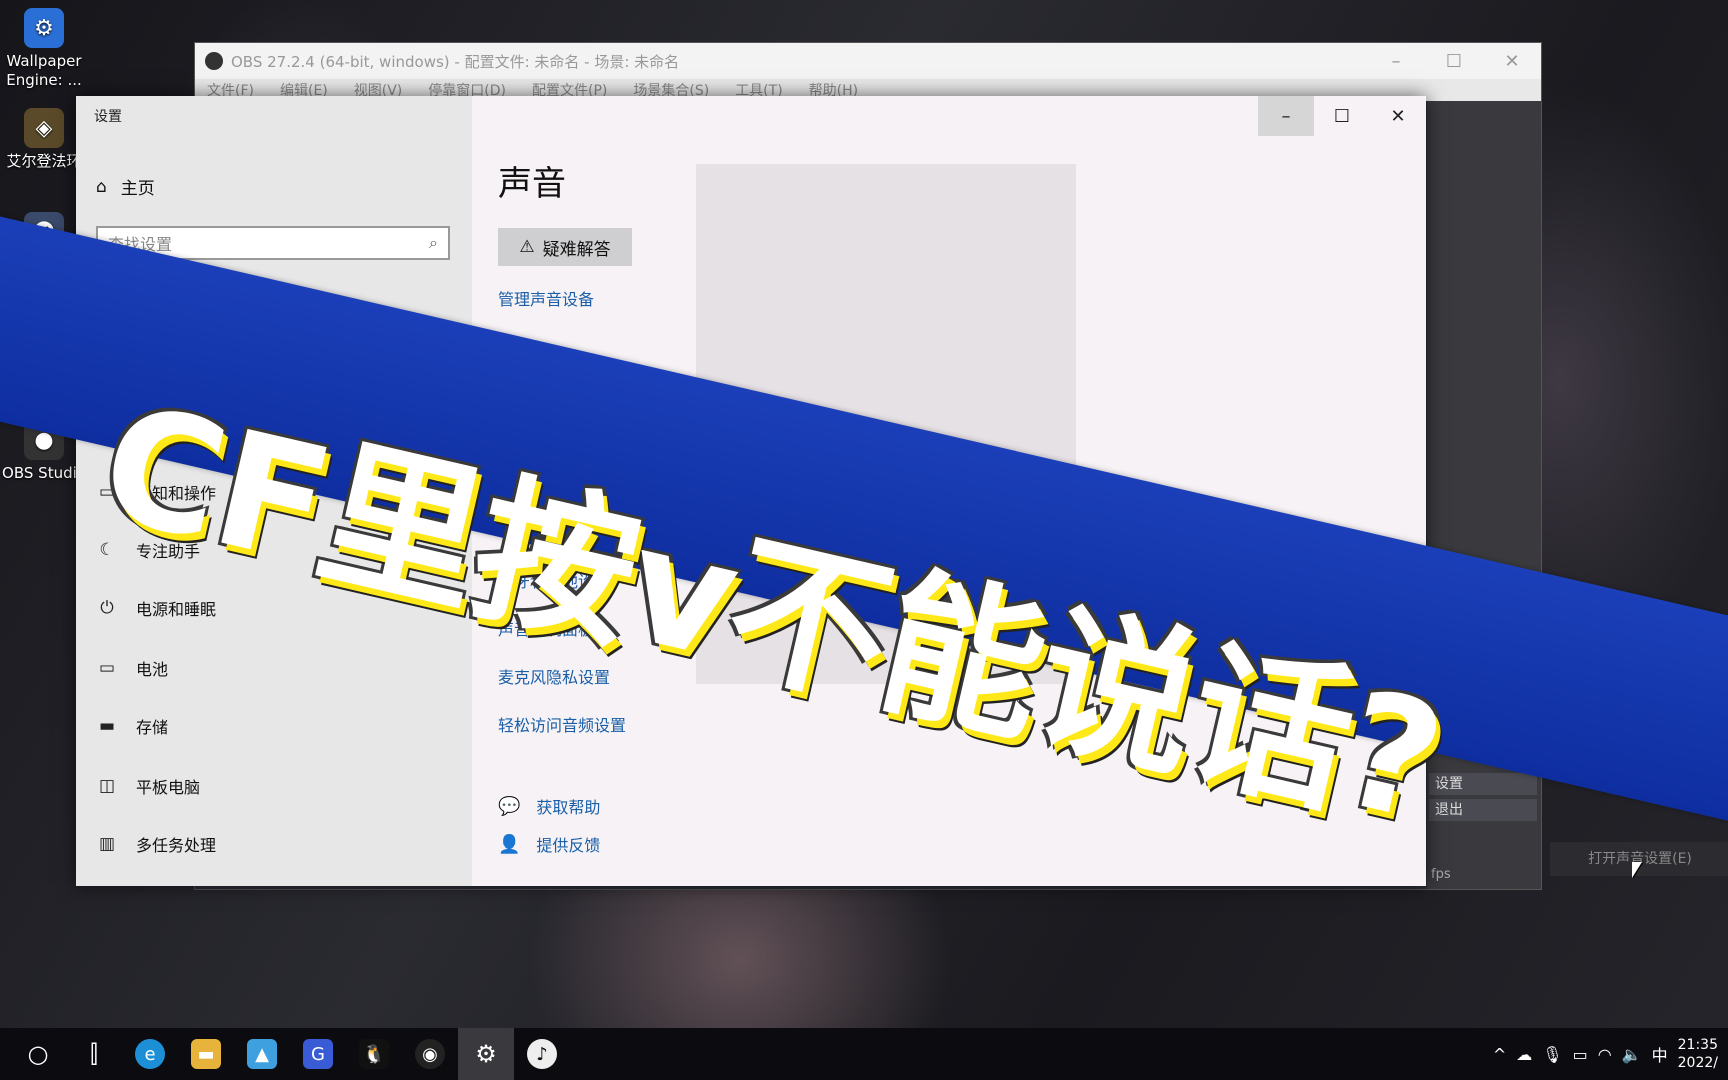  I want to click on nav-item-tablet: ◫ 平板电脑, so click(148, 786).